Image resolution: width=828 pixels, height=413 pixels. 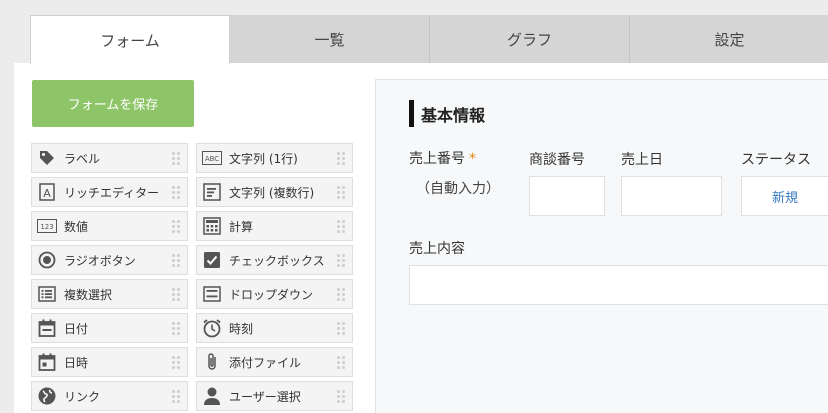 What do you see at coordinates (212, 192) in the screenshot?
I see `multiline-text-icon` at bounding box center [212, 192].